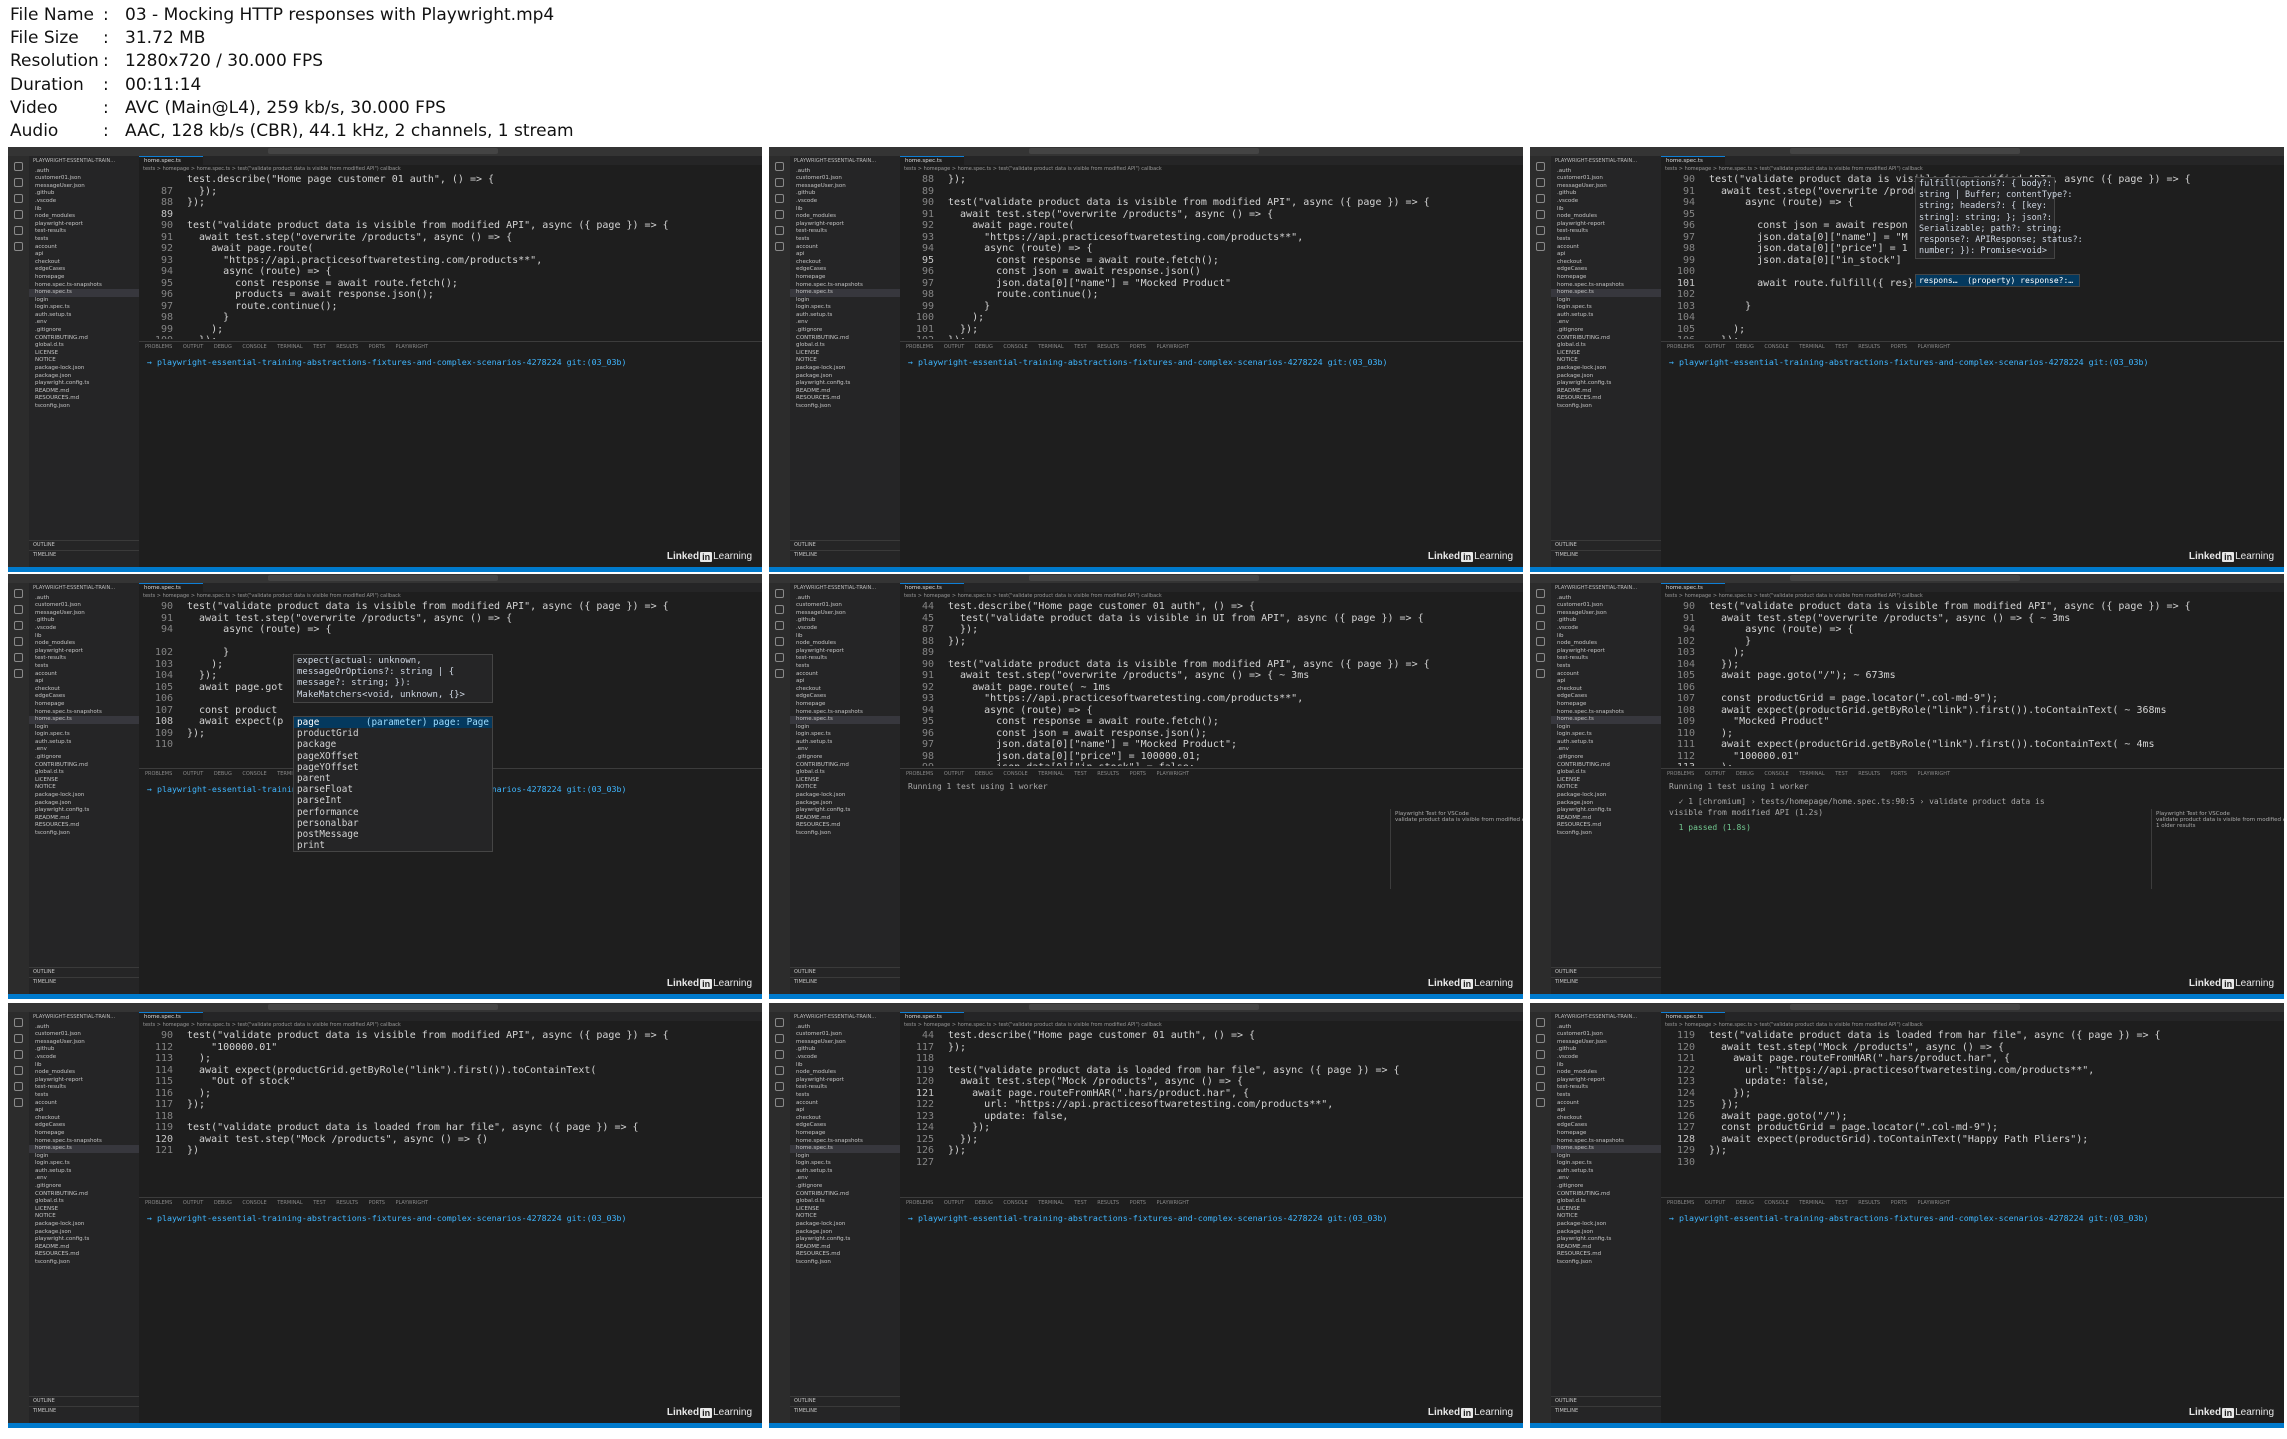 This screenshot has width=2287, height=1439. What do you see at coordinates (1606, 1142) in the screenshot?
I see `explorer-item: home.spec.ts-snapshots` at bounding box center [1606, 1142].